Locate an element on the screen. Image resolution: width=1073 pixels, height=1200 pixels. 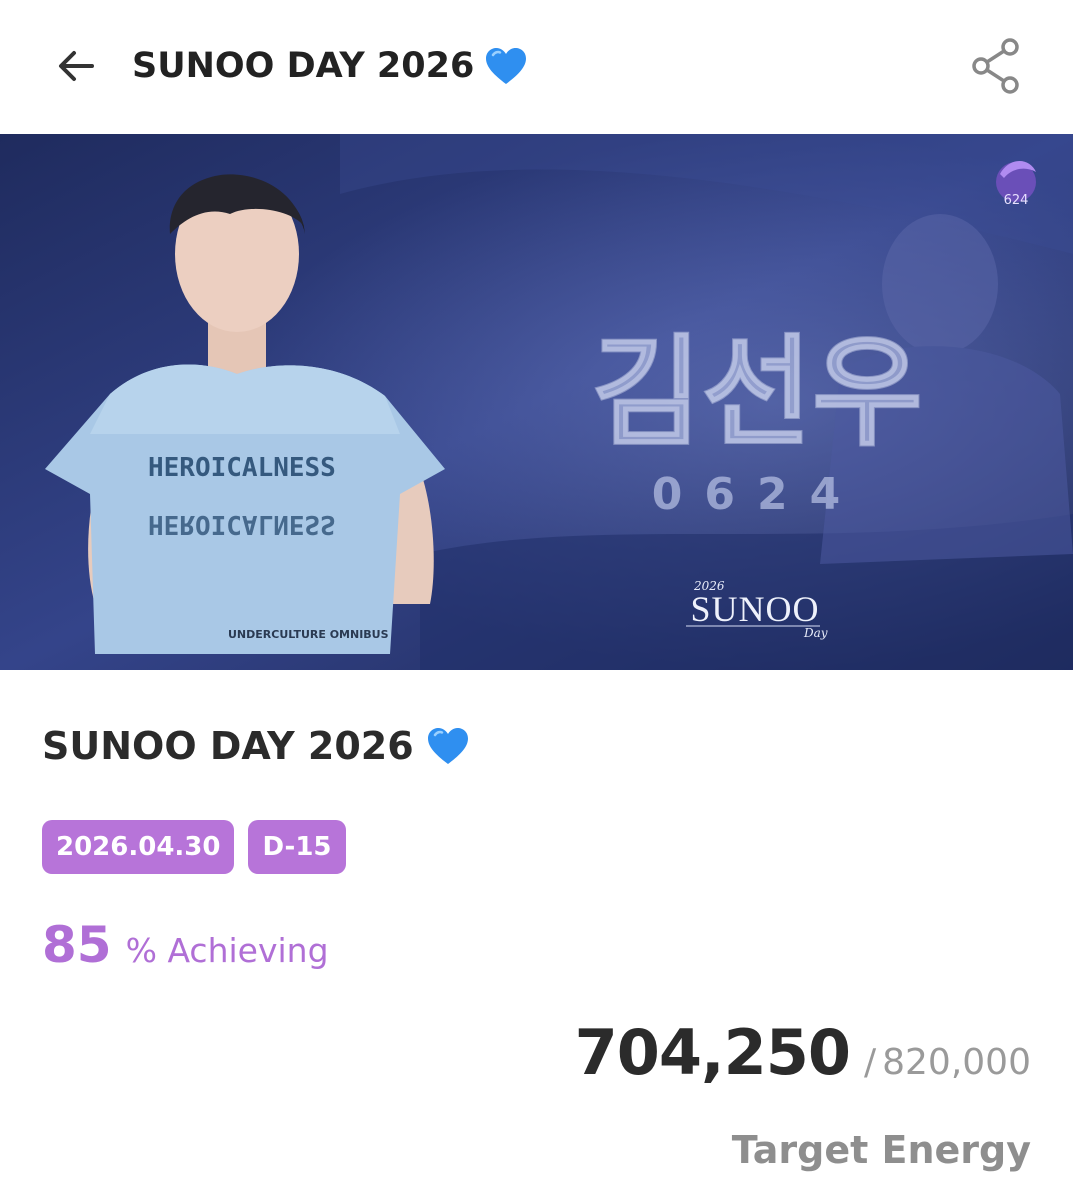
arrow-left-icon is located at coordinates (76, 66).